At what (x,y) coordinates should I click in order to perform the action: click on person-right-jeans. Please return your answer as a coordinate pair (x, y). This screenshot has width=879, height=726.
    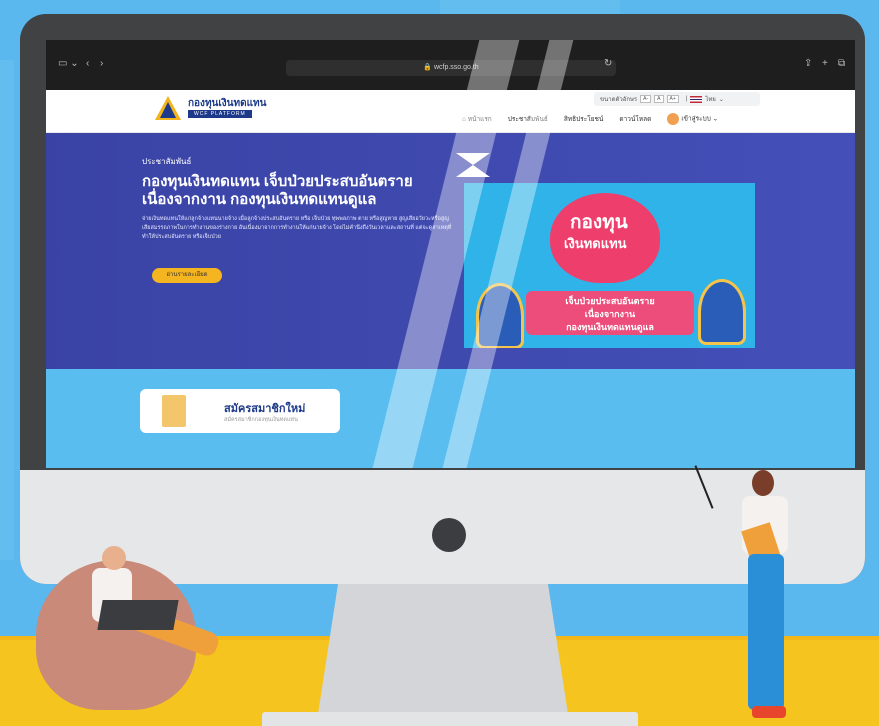
    Looking at the image, I should click on (766, 632).